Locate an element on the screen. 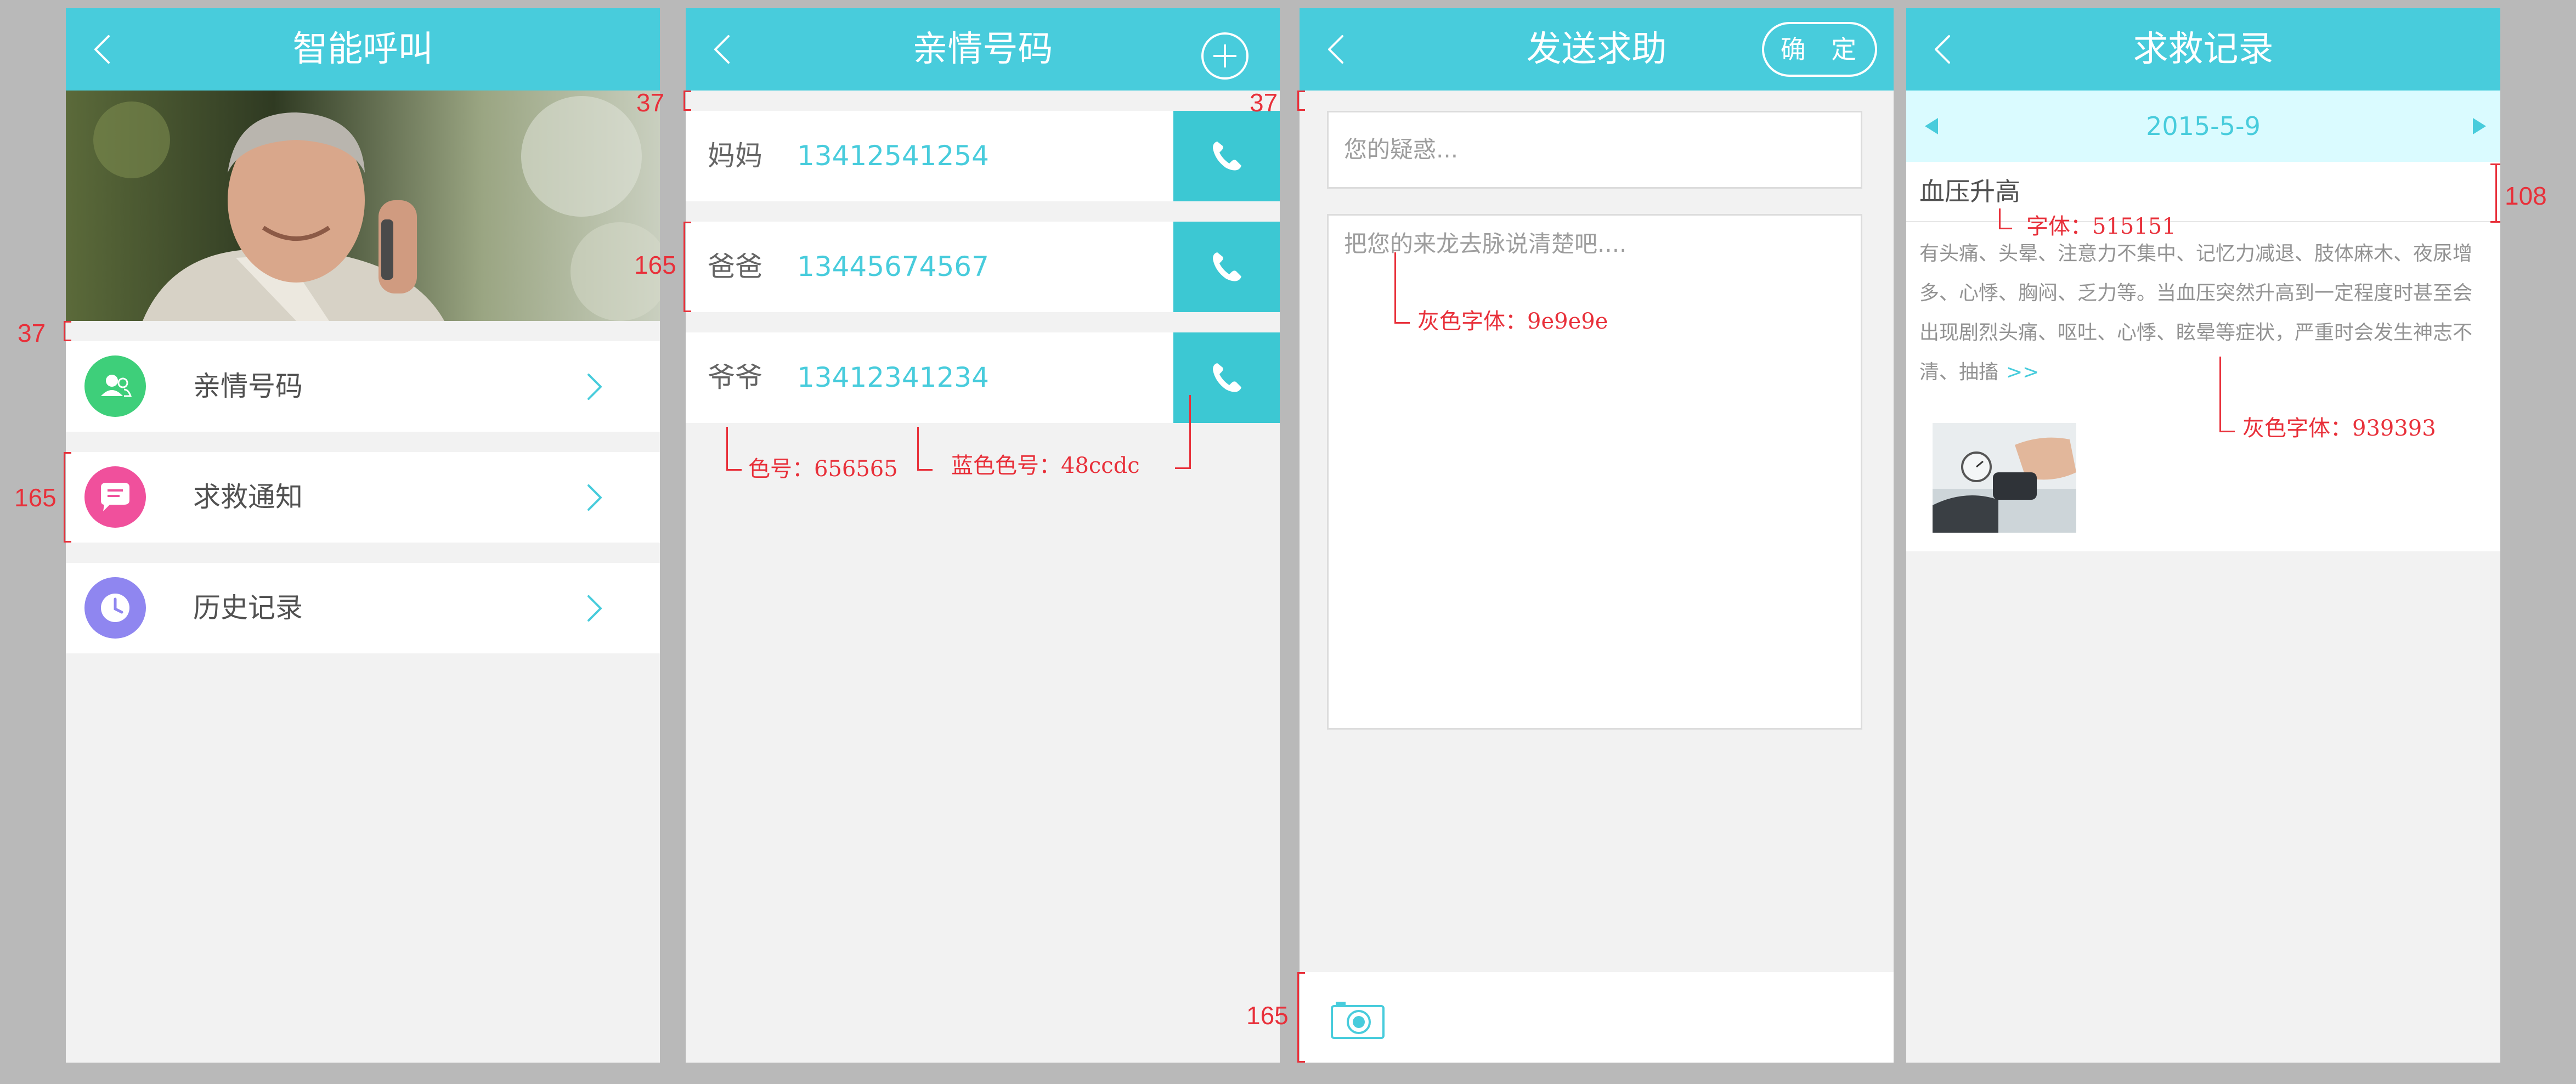 The image size is (2576, 1084). record-title: 血压升高 is located at coordinates (1969, 191).